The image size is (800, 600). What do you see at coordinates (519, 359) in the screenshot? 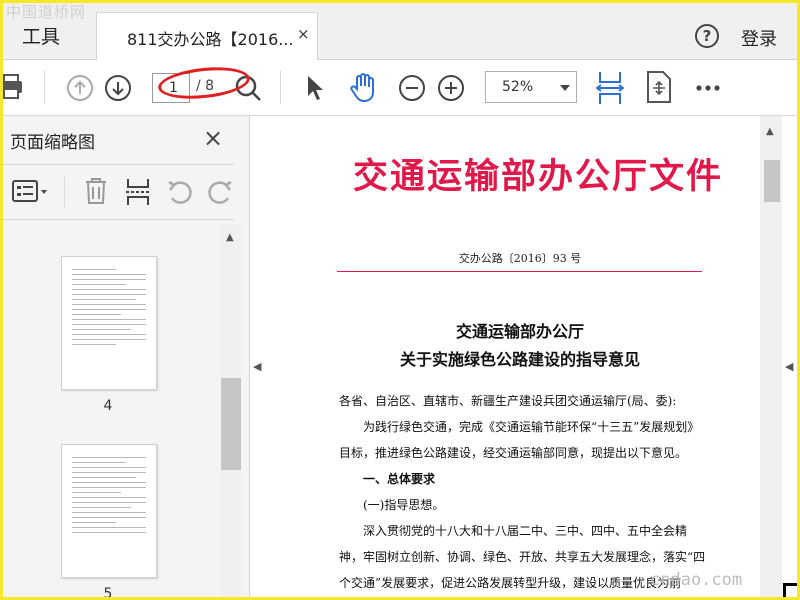
I see `document-title-line2: 关于实施绿色公路建设的指导意见` at bounding box center [519, 359].